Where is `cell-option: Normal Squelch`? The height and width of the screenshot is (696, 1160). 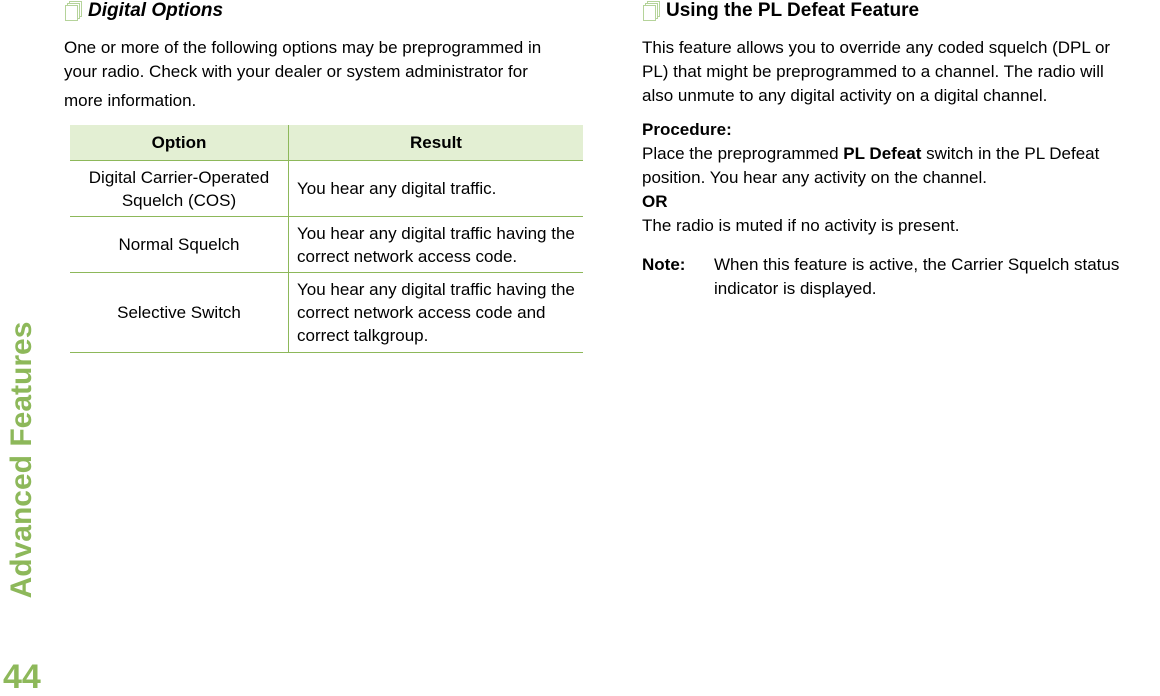 cell-option: Normal Squelch is located at coordinates (179, 244).